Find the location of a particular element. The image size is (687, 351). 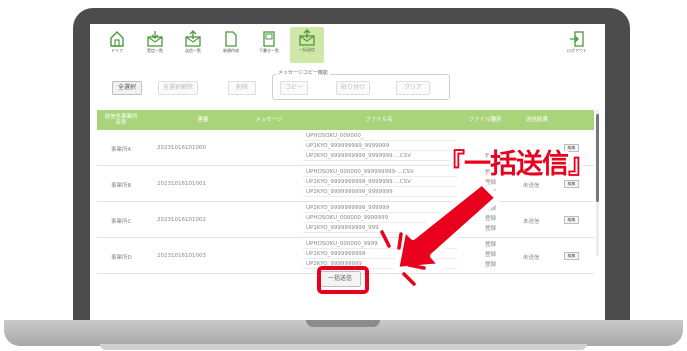

callout-text: 『一括送信』 is located at coordinates (516, 164).